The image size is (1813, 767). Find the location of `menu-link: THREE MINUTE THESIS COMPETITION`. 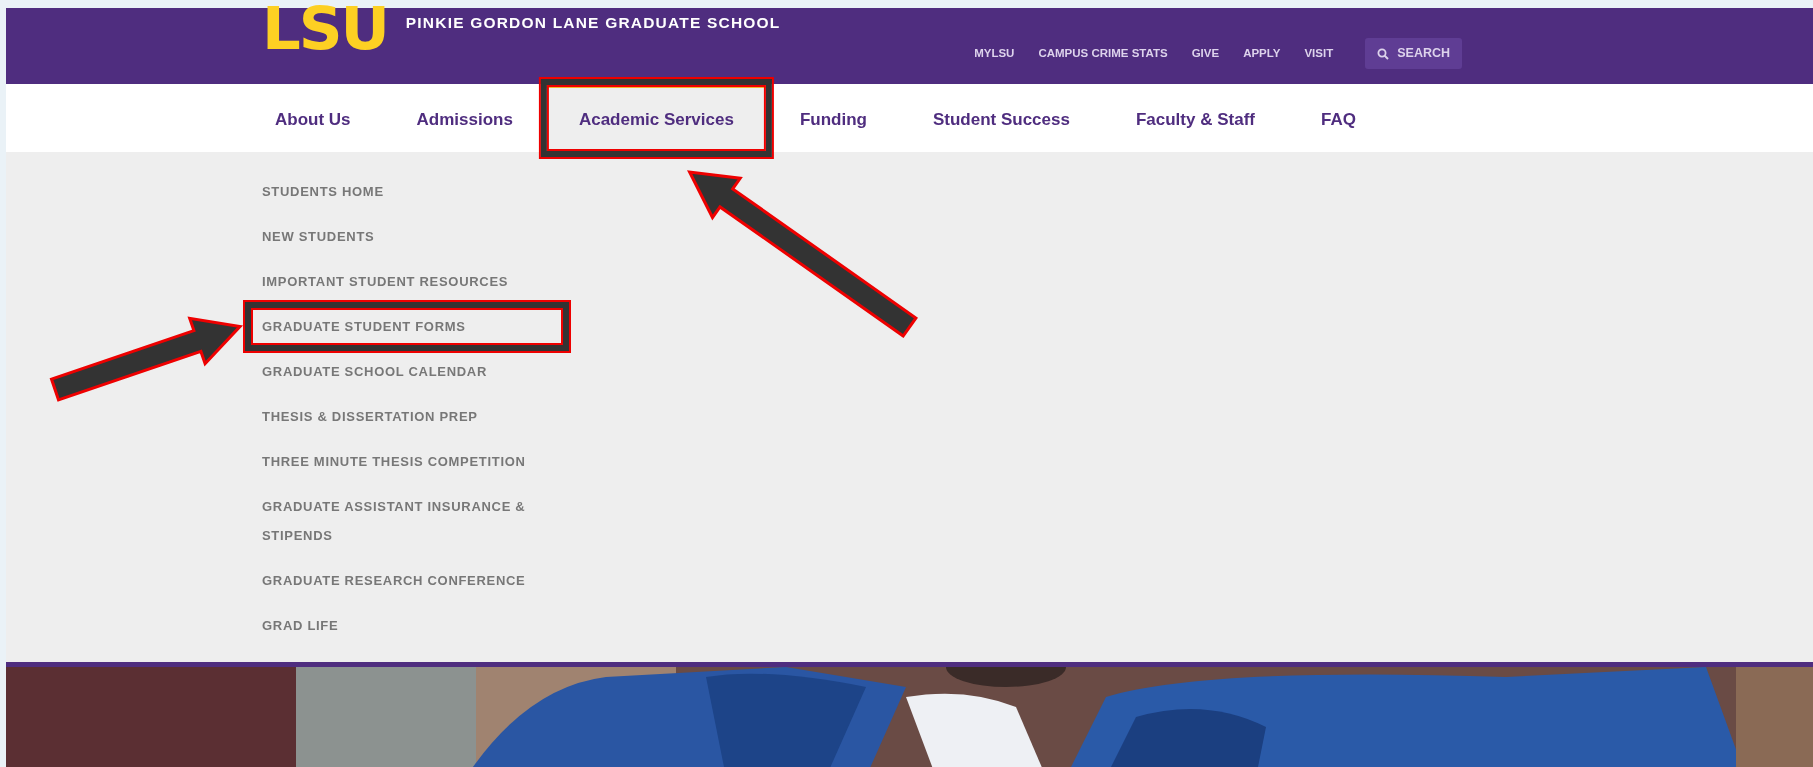

menu-link: THREE MINUTE THESIS COMPETITION is located at coordinates (407, 461).